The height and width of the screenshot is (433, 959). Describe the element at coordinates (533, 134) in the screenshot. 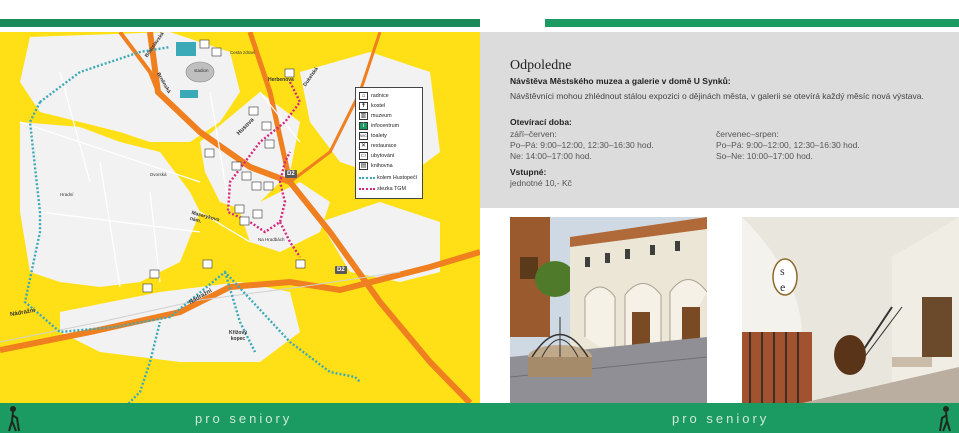

I see `season-title: září–červen:` at that location.